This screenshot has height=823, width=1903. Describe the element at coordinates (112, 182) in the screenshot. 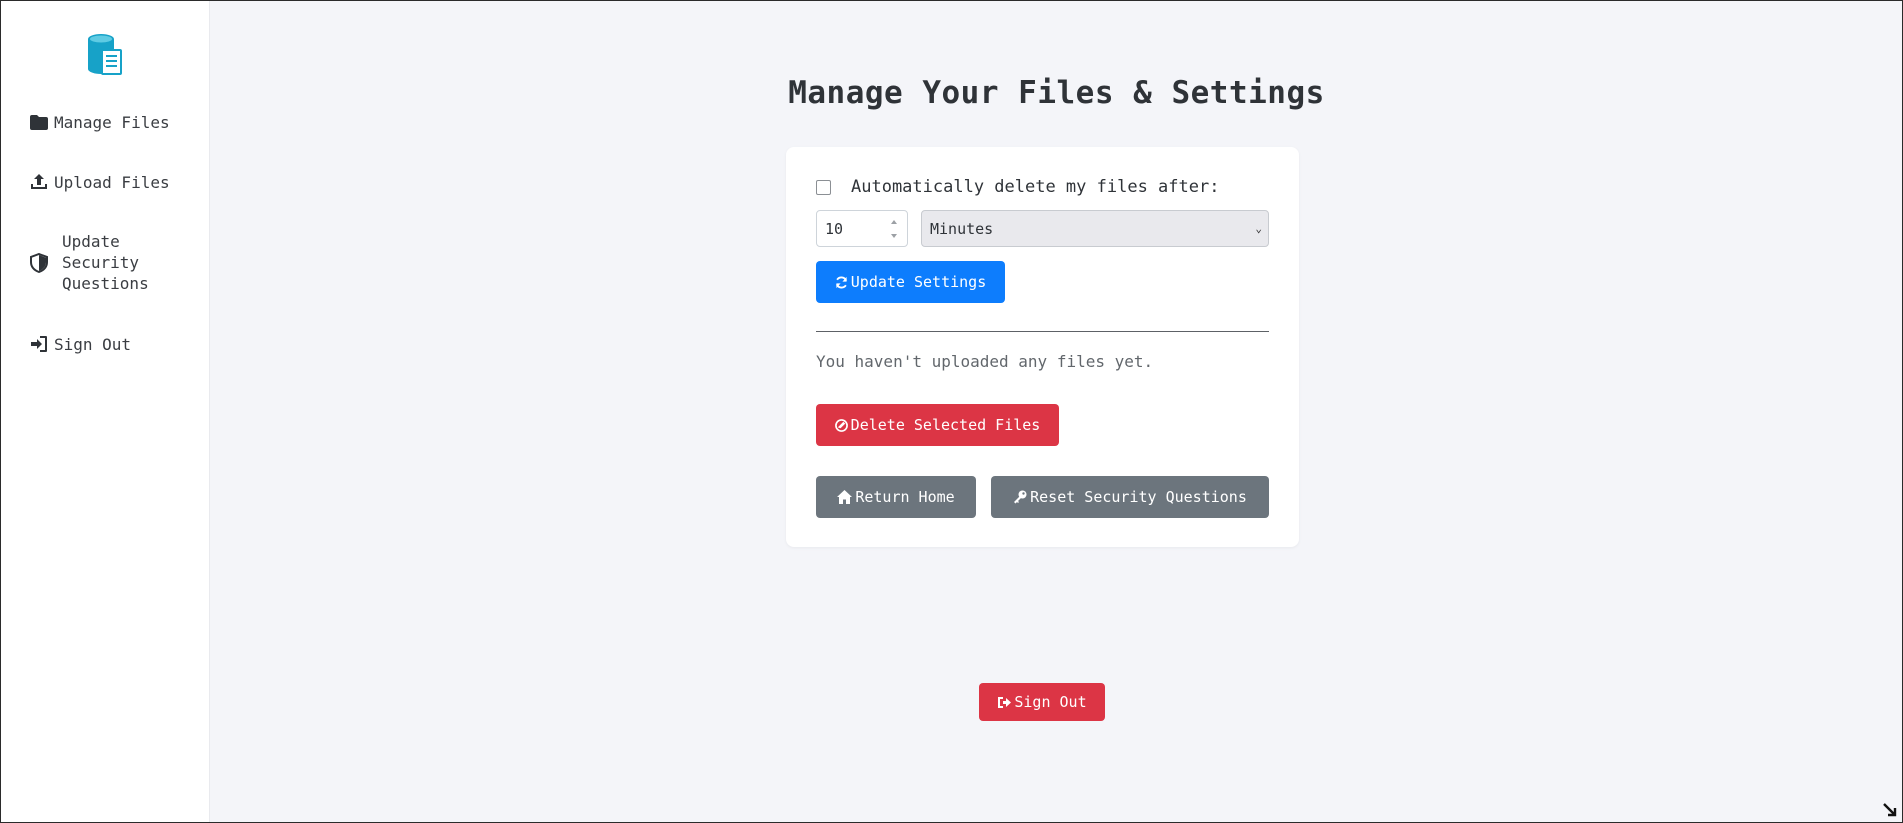

I see `sidebar-item-label: Upload Files` at that location.